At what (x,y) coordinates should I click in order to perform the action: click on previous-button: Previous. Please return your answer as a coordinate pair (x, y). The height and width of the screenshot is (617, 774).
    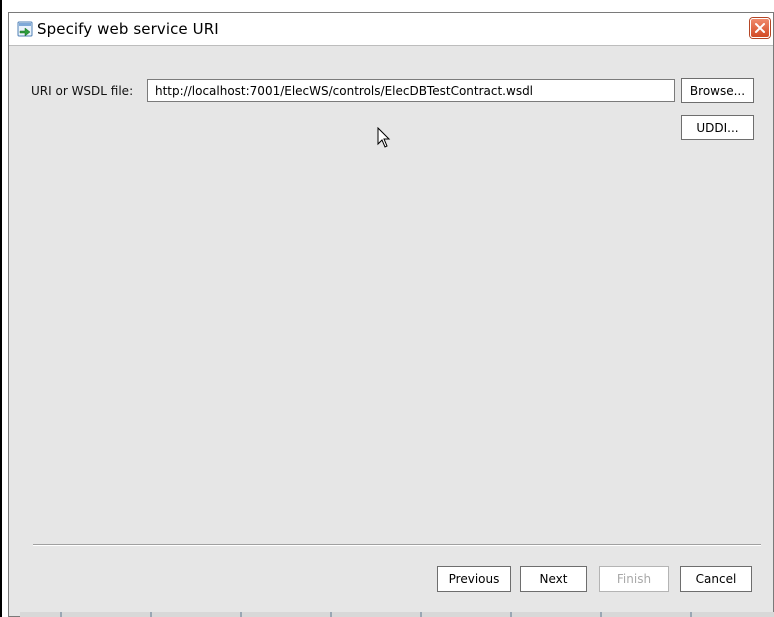
    Looking at the image, I should click on (474, 579).